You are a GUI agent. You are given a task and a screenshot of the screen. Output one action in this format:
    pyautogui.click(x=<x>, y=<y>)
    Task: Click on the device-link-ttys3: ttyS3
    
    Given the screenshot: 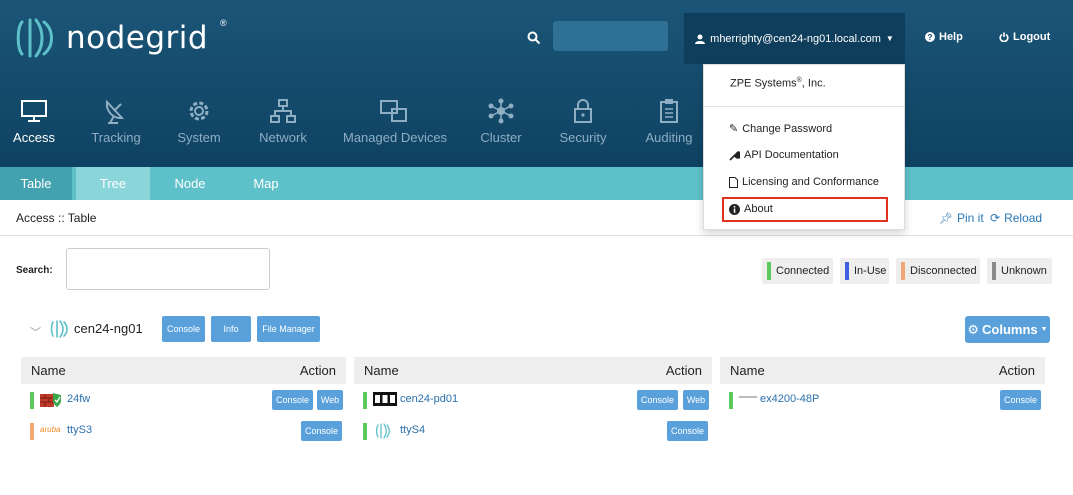 What is the action you would take?
    pyautogui.click(x=79, y=430)
    